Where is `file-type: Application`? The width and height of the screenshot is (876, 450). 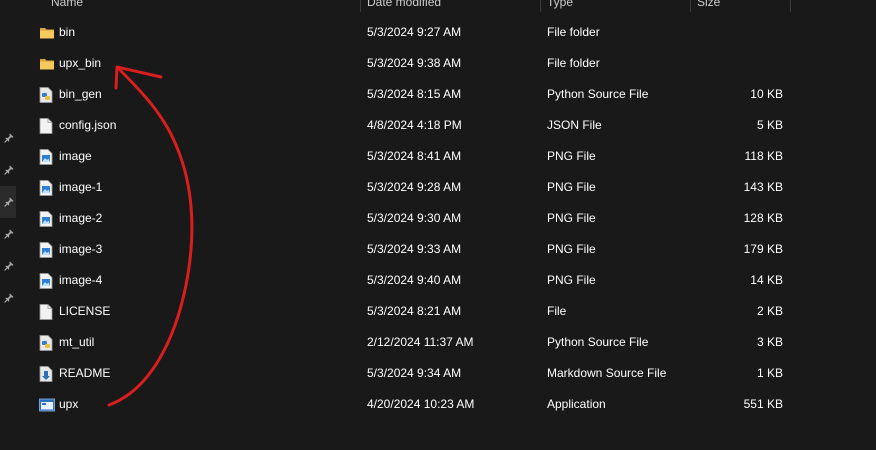 file-type: Application is located at coordinates (576, 404).